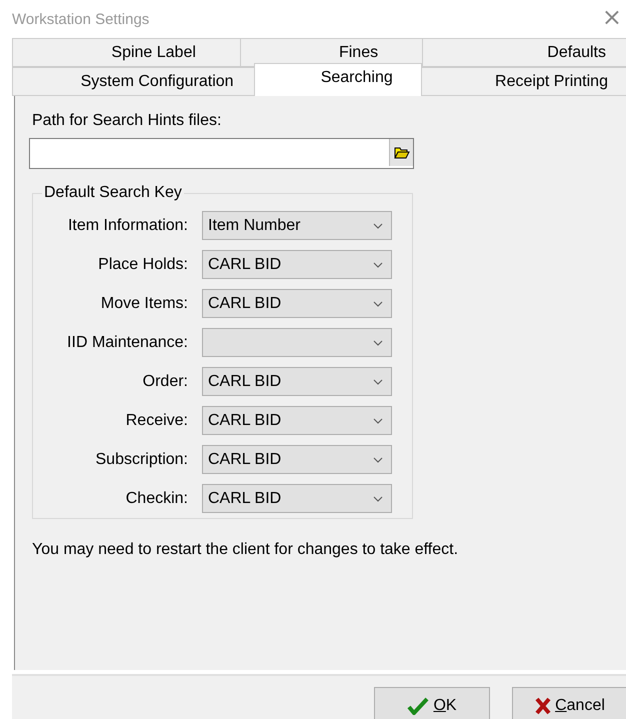 This screenshot has width=626, height=719. Describe the element at coordinates (432, 703) in the screenshot. I see `ok-button: OK` at that location.